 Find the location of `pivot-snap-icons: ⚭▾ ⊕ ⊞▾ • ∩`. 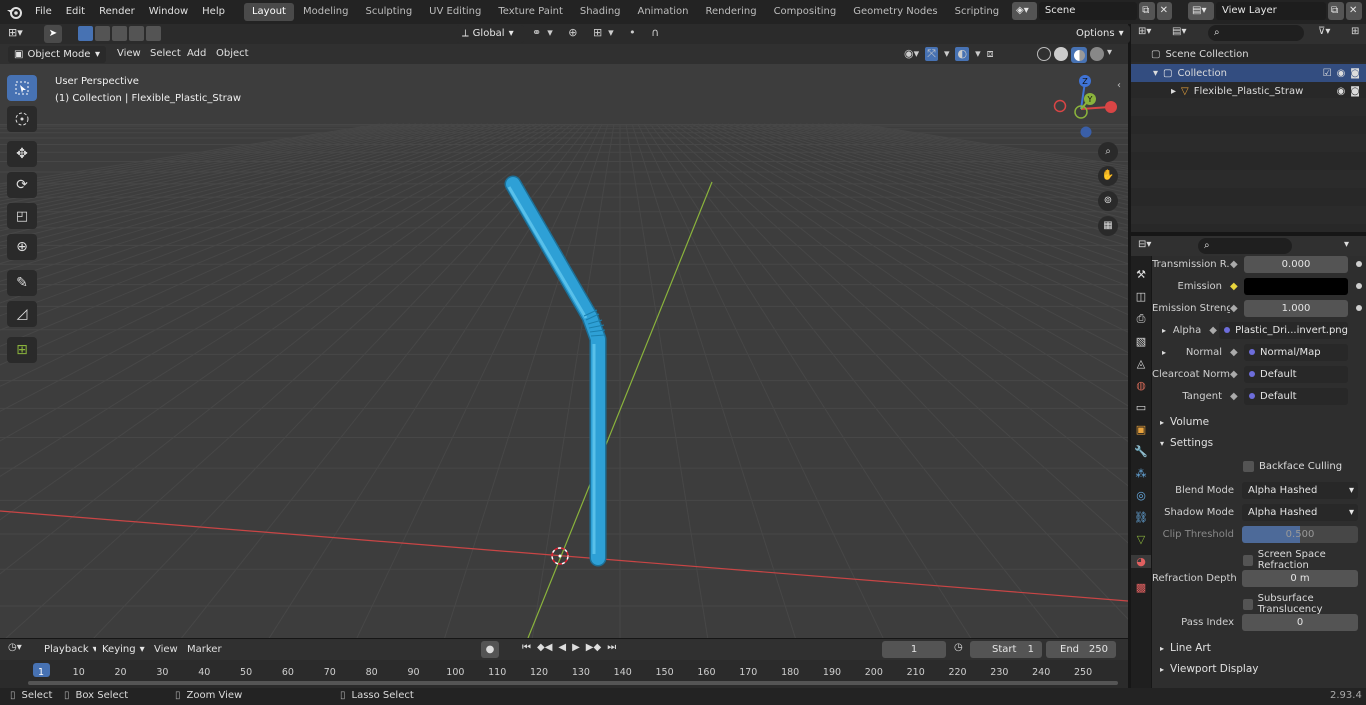

pivot-snap-icons: ⚭▾ ⊕ ⊞▾ • ∩ is located at coordinates (598, 32).